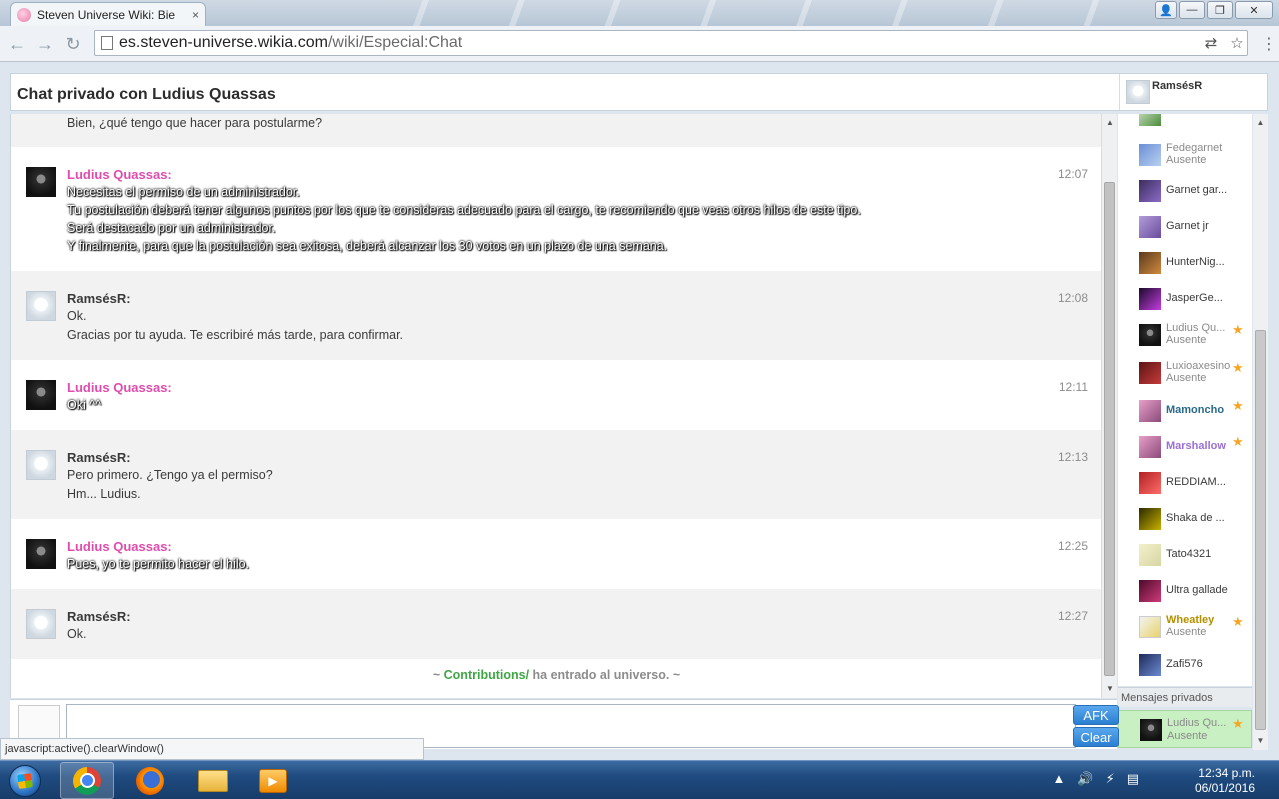 Image resolution: width=1279 pixels, height=799 pixels. I want to click on restore-icon: ❐, so click(1220, 10).